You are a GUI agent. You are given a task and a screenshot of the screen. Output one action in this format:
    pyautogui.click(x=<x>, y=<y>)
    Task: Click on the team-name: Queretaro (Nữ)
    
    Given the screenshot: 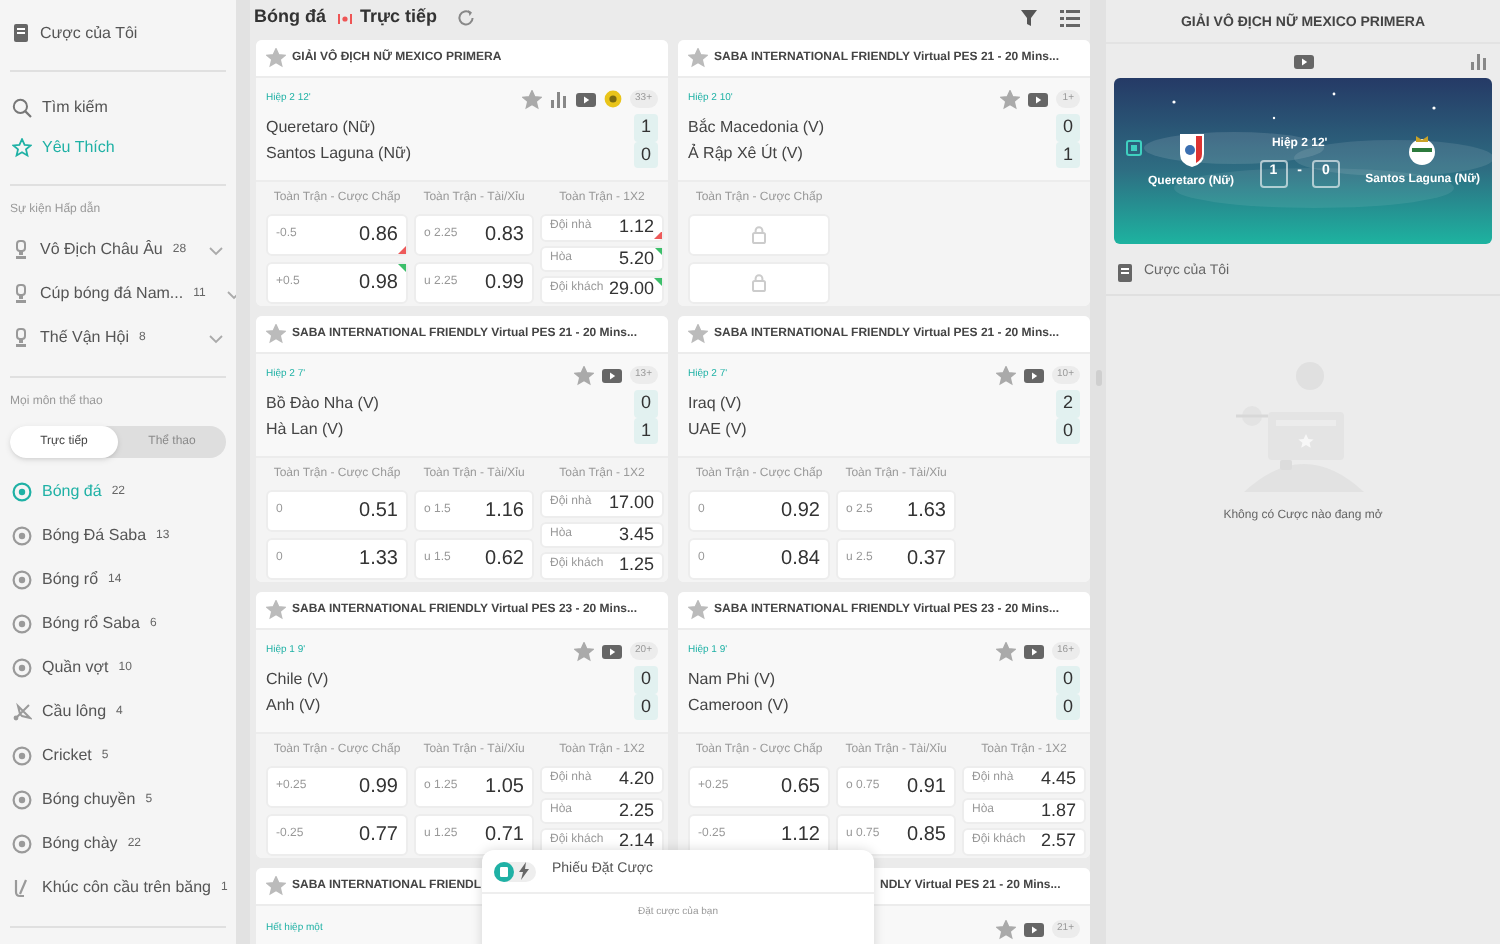 What is the action you would take?
    pyautogui.click(x=321, y=127)
    